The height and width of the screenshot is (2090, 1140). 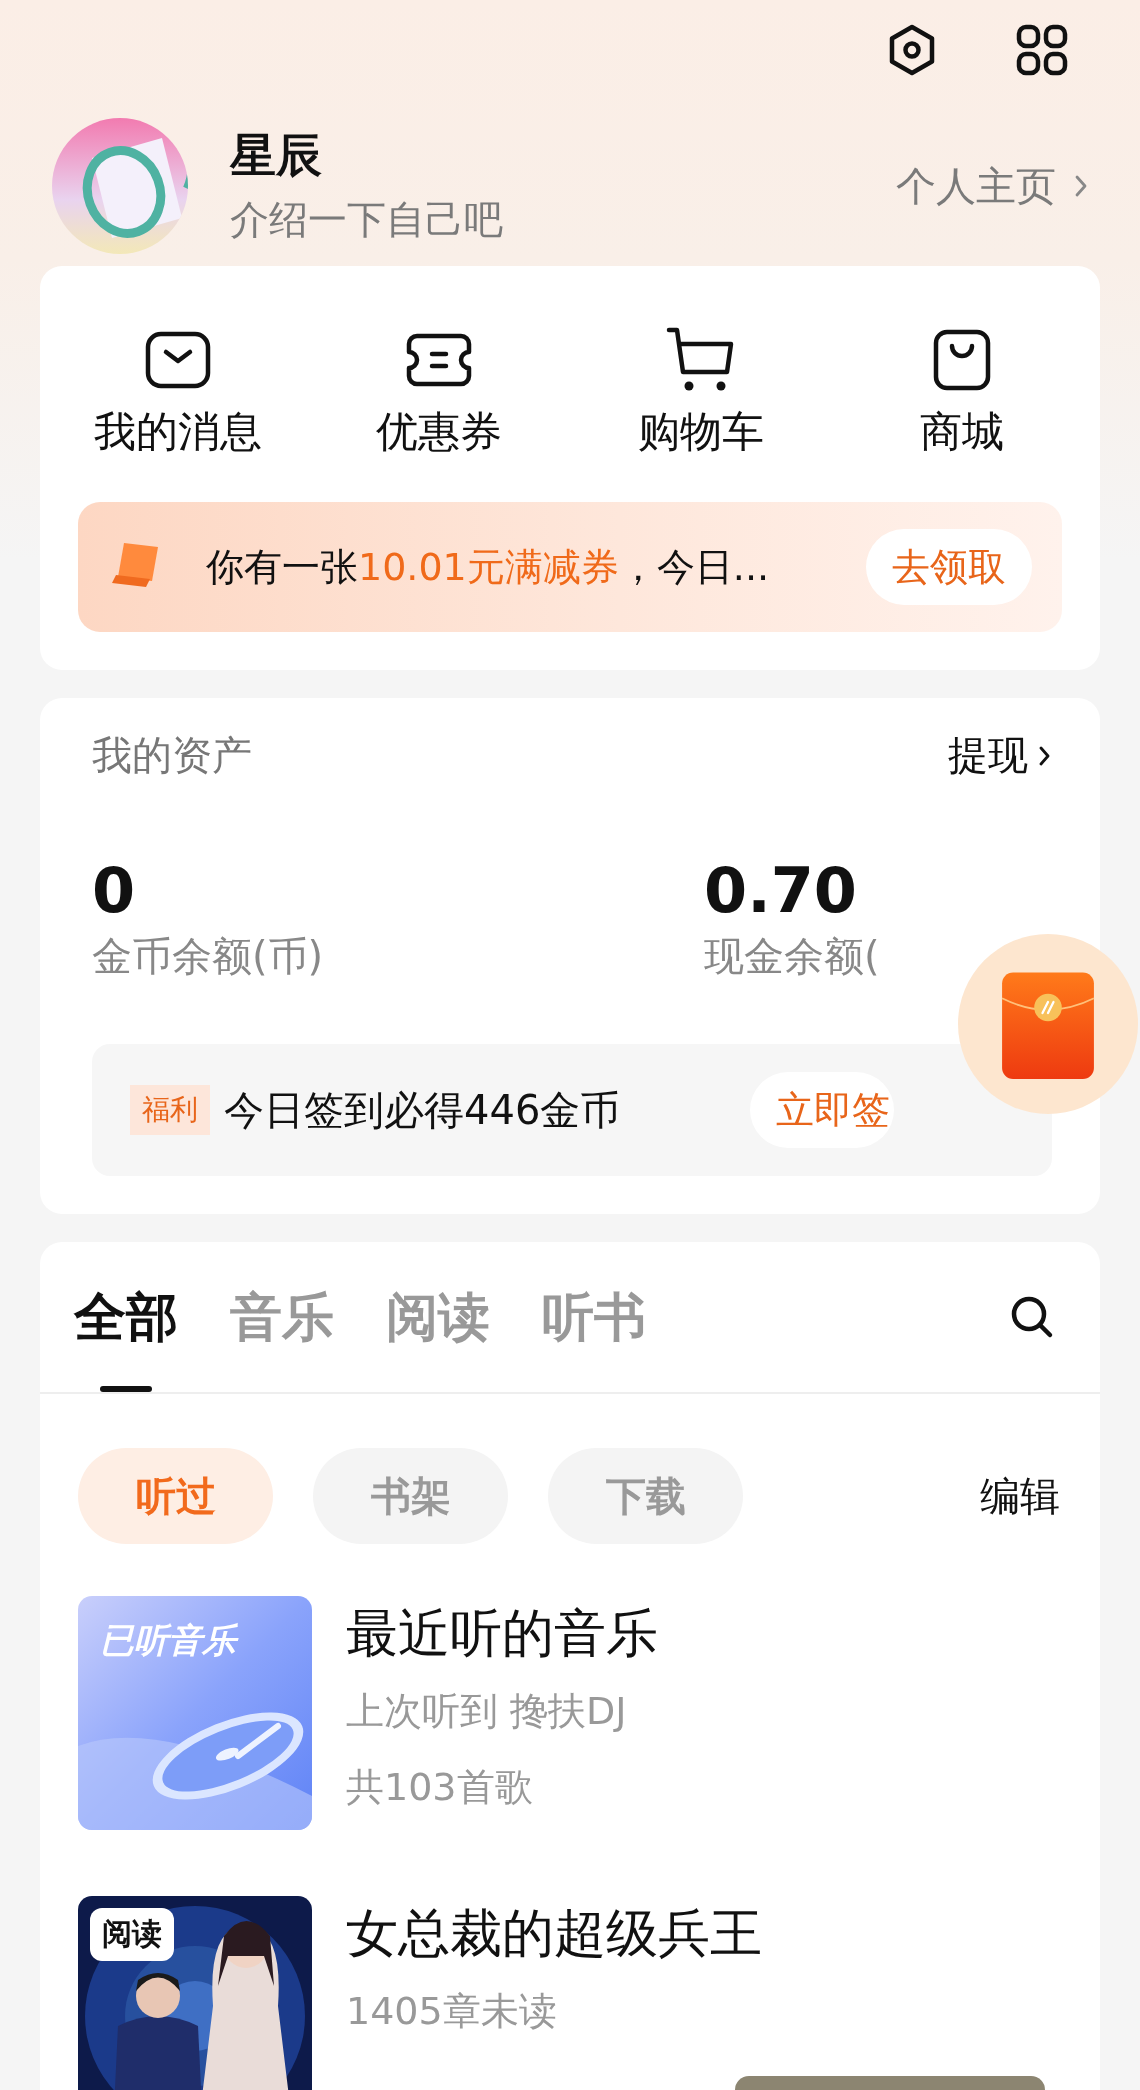 I want to click on checkin-message: 今日签到必得446金币, so click(x=423, y=1110).